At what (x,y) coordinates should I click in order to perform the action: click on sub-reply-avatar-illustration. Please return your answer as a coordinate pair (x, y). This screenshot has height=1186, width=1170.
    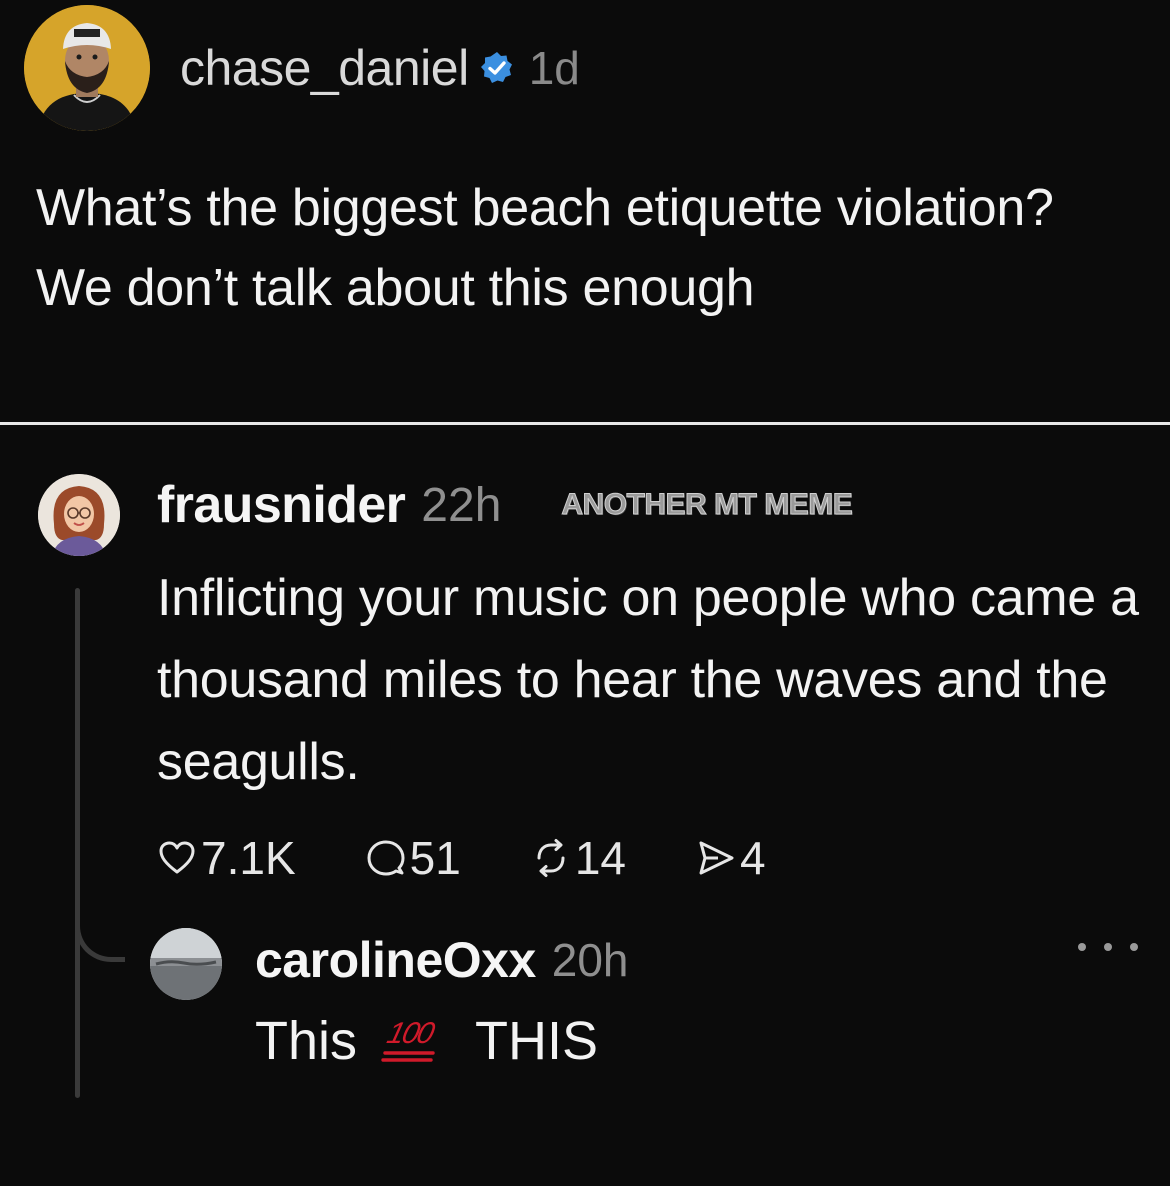
    Looking at the image, I should click on (186, 964).